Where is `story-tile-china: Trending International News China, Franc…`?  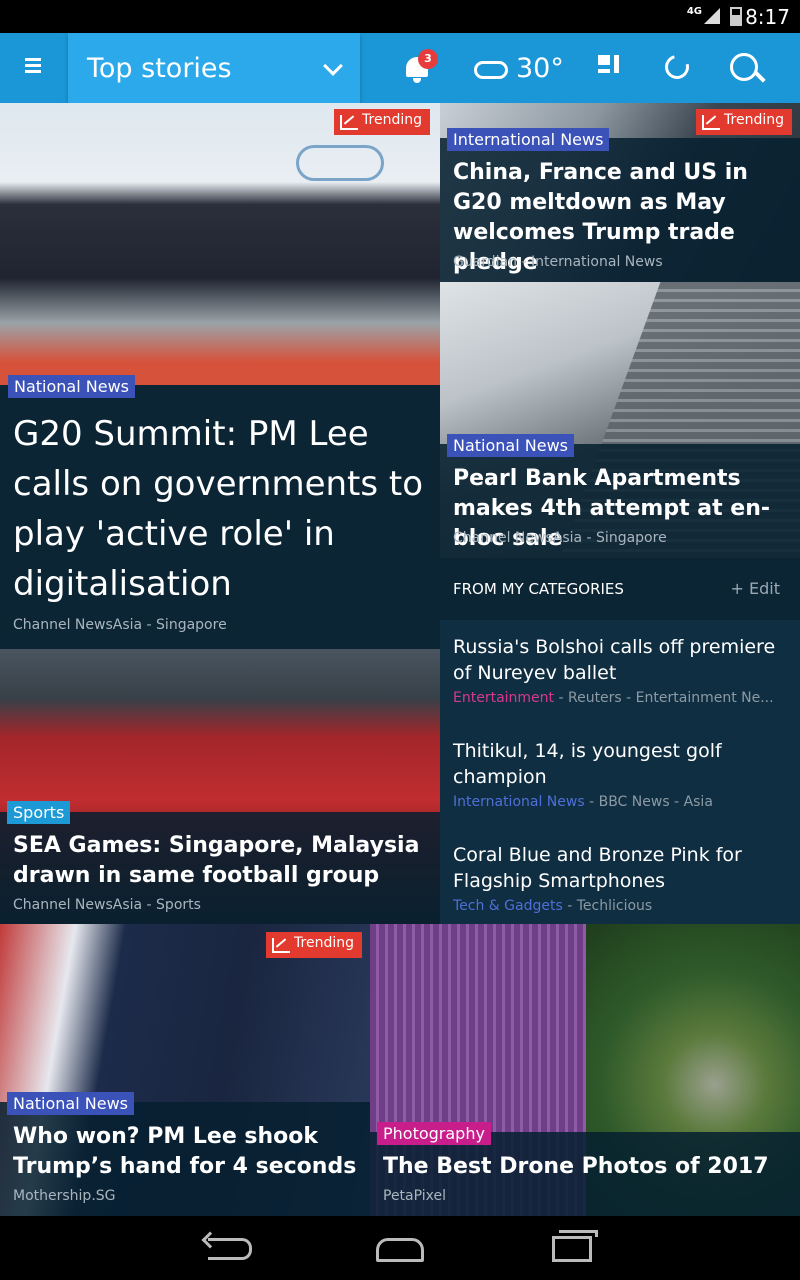
story-tile-china: Trending International News China, Franc… is located at coordinates (620, 192).